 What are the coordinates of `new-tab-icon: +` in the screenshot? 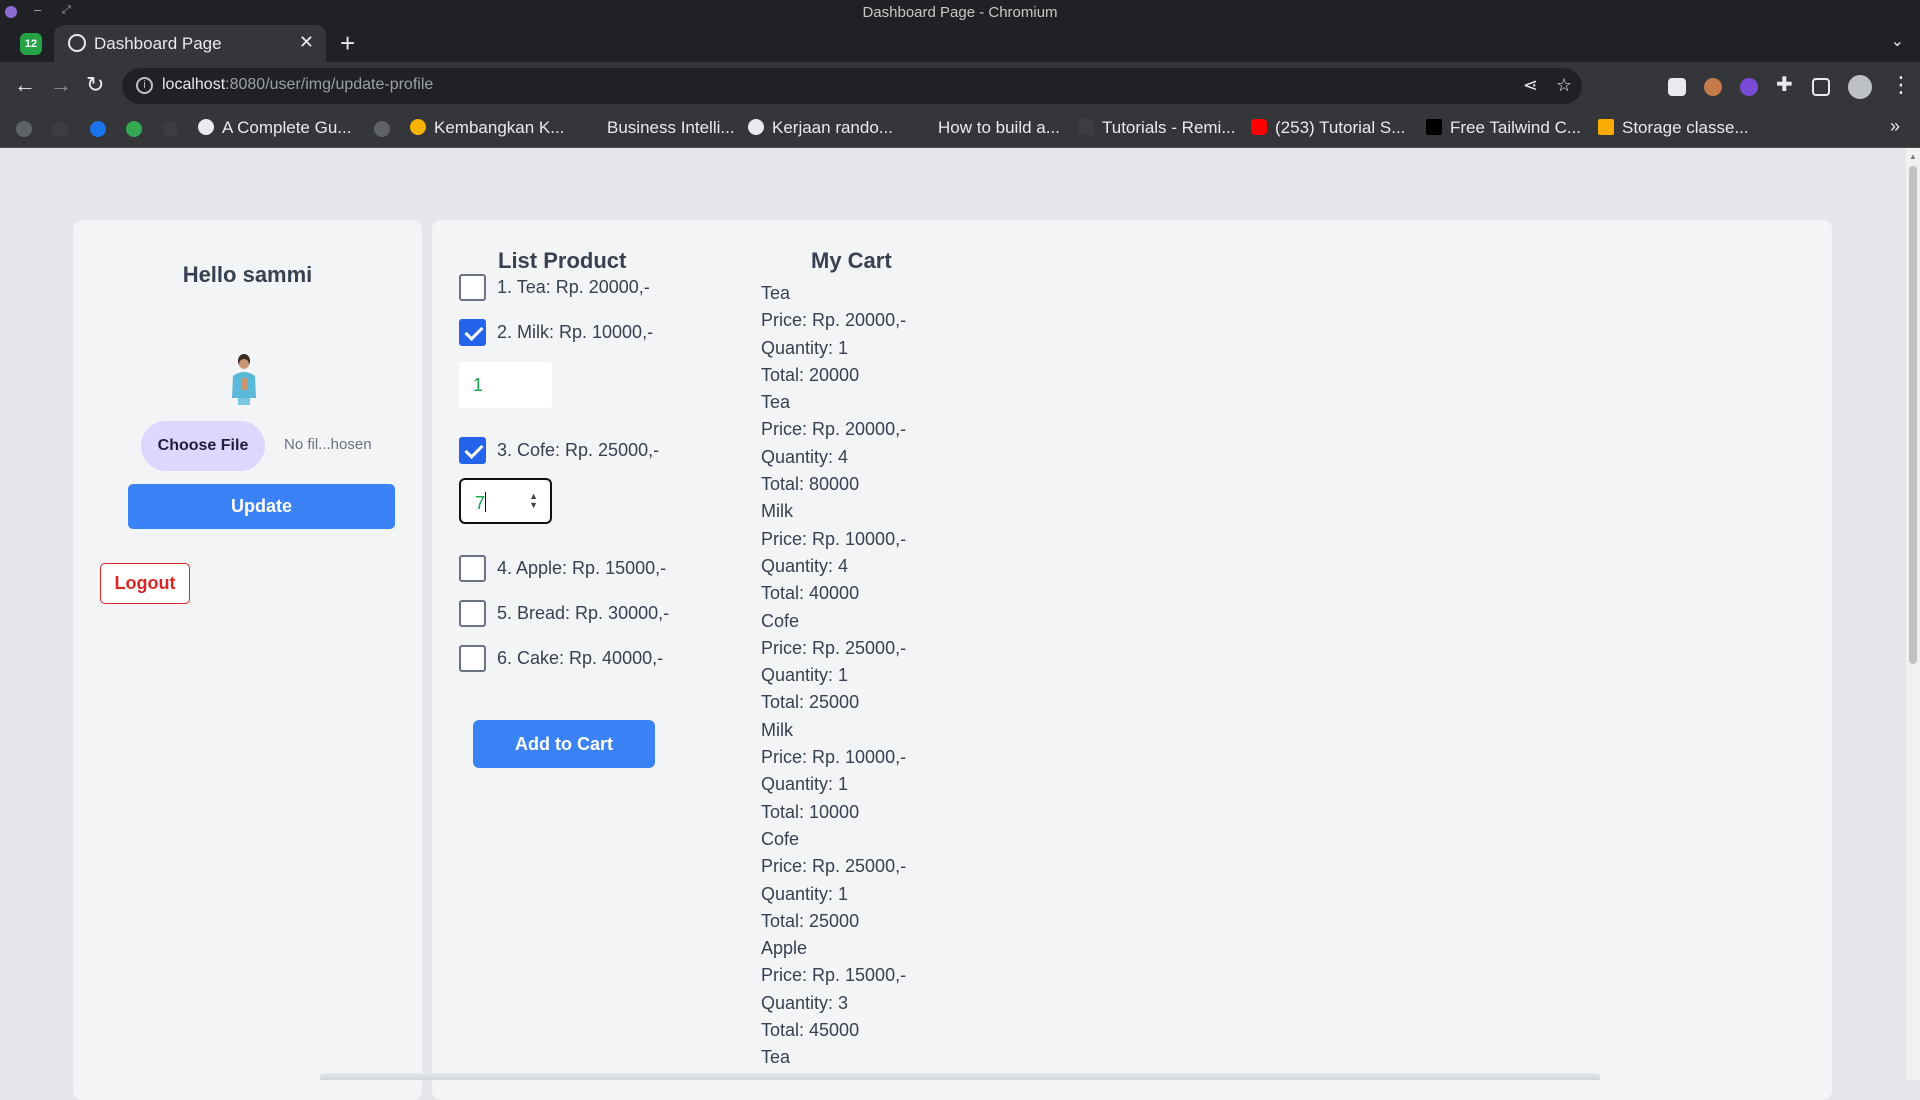 It's located at (347, 43).